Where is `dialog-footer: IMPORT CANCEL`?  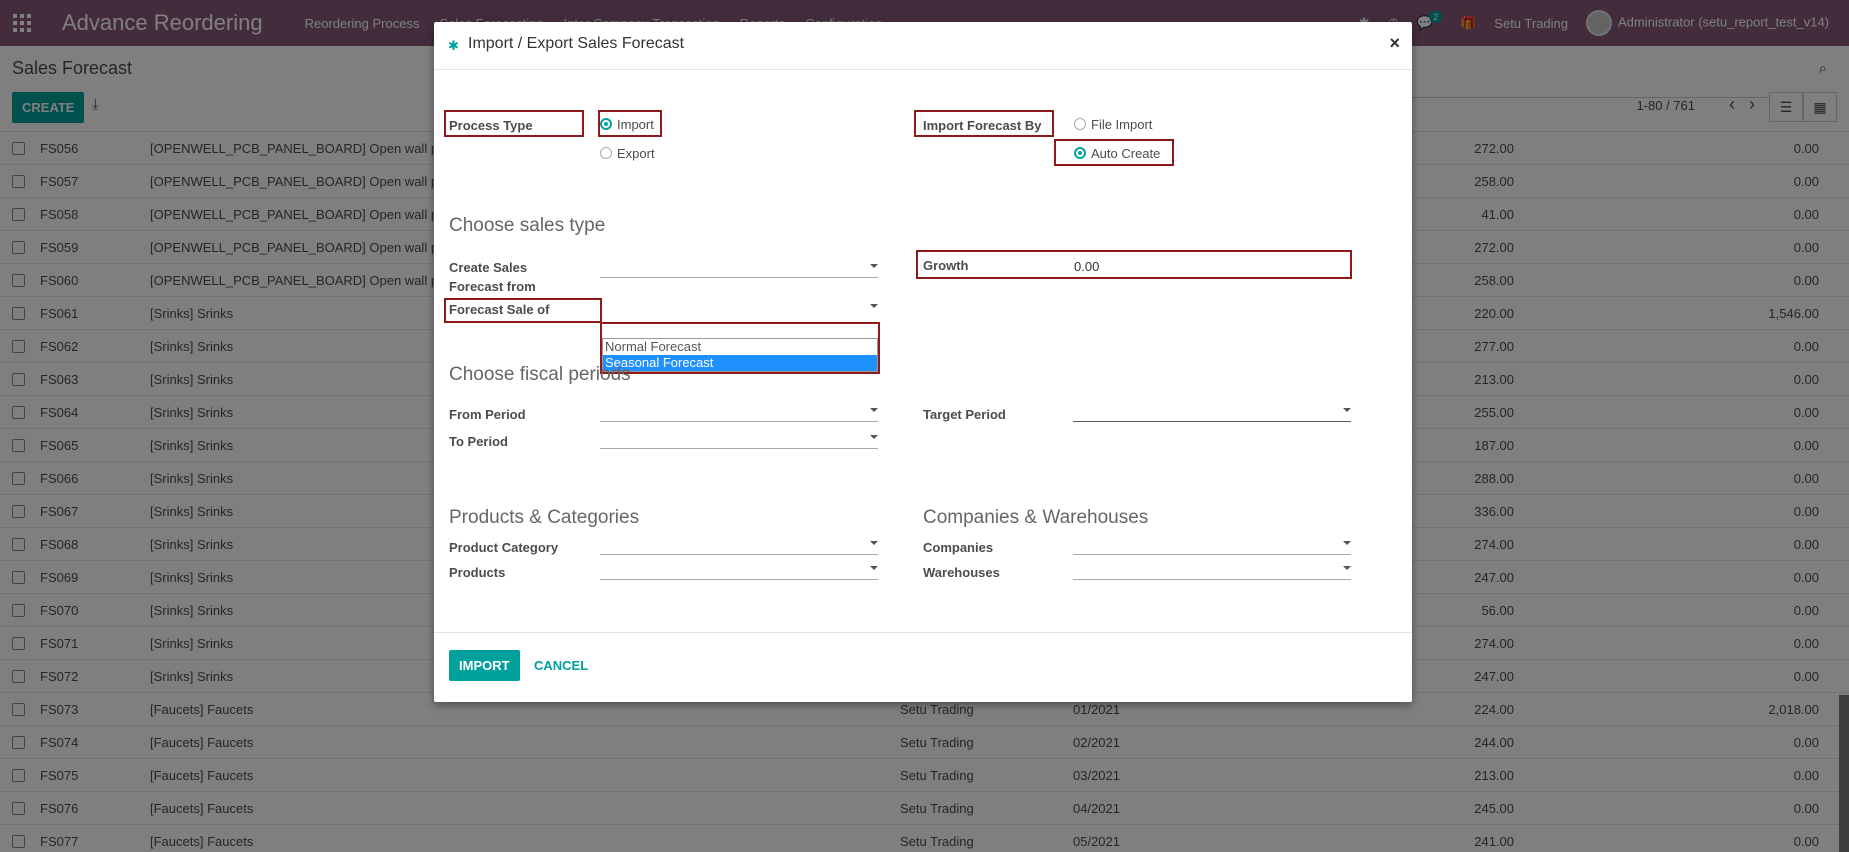 dialog-footer: IMPORT CANCEL is located at coordinates (923, 667).